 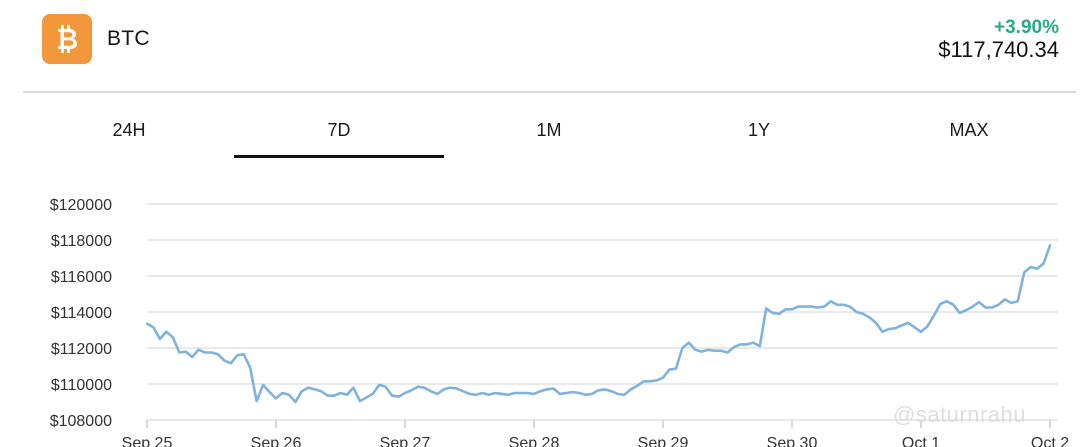 I want to click on current-price: $117,740.34, so click(x=998, y=49).